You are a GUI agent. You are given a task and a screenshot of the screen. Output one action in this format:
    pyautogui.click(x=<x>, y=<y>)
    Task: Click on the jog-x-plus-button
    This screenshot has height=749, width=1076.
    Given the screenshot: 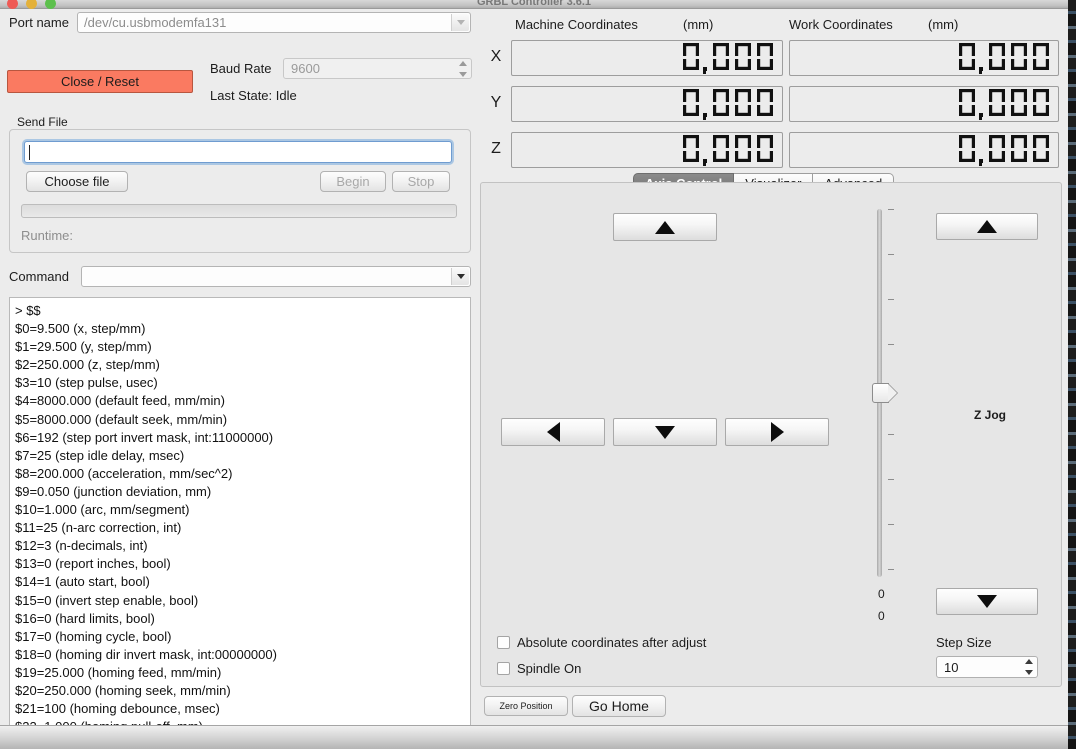 What is the action you would take?
    pyautogui.click(x=777, y=432)
    